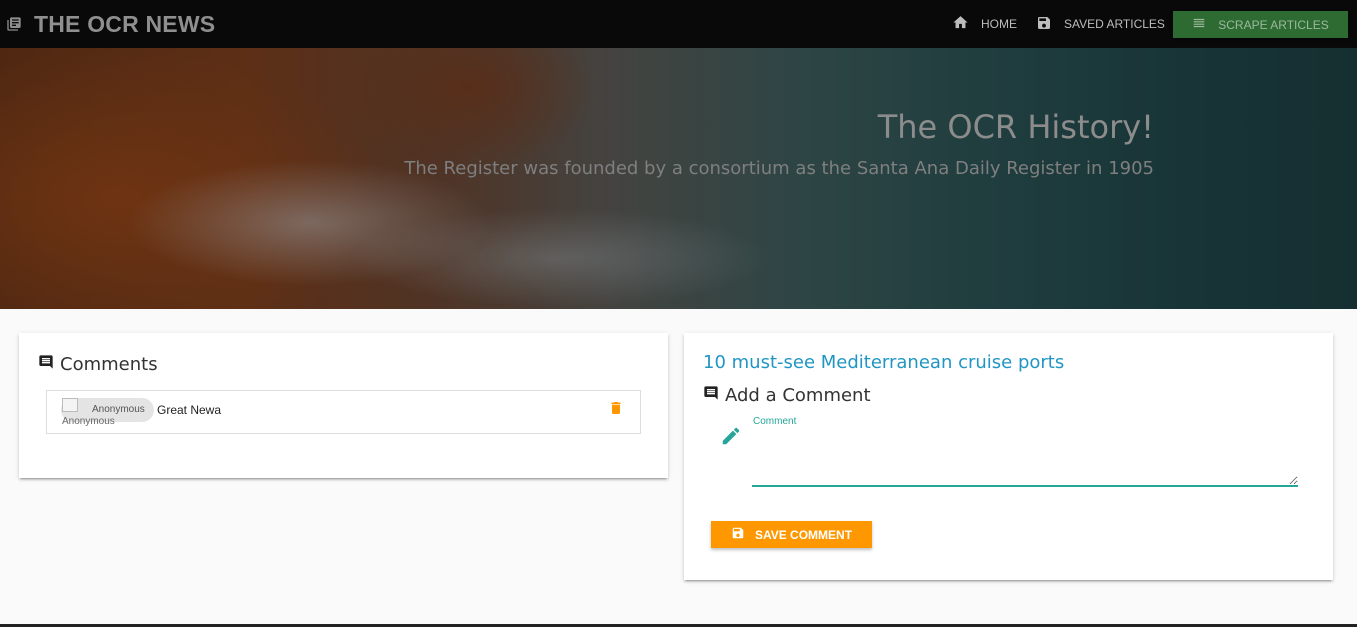 This screenshot has width=1357, height=627. I want to click on brand: THE OCR NEWS, so click(110, 24).